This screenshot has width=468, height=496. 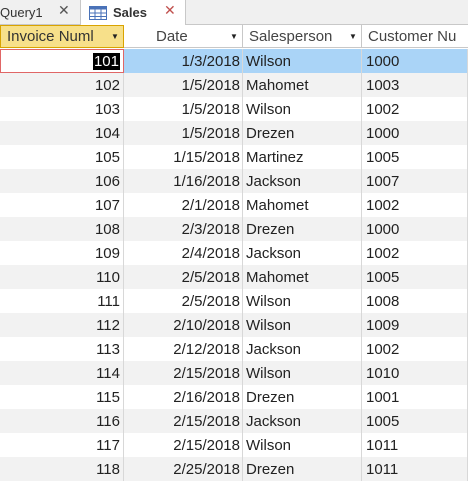 What do you see at coordinates (183, 349) in the screenshot?
I see `cell-date: 2/12/2018` at bounding box center [183, 349].